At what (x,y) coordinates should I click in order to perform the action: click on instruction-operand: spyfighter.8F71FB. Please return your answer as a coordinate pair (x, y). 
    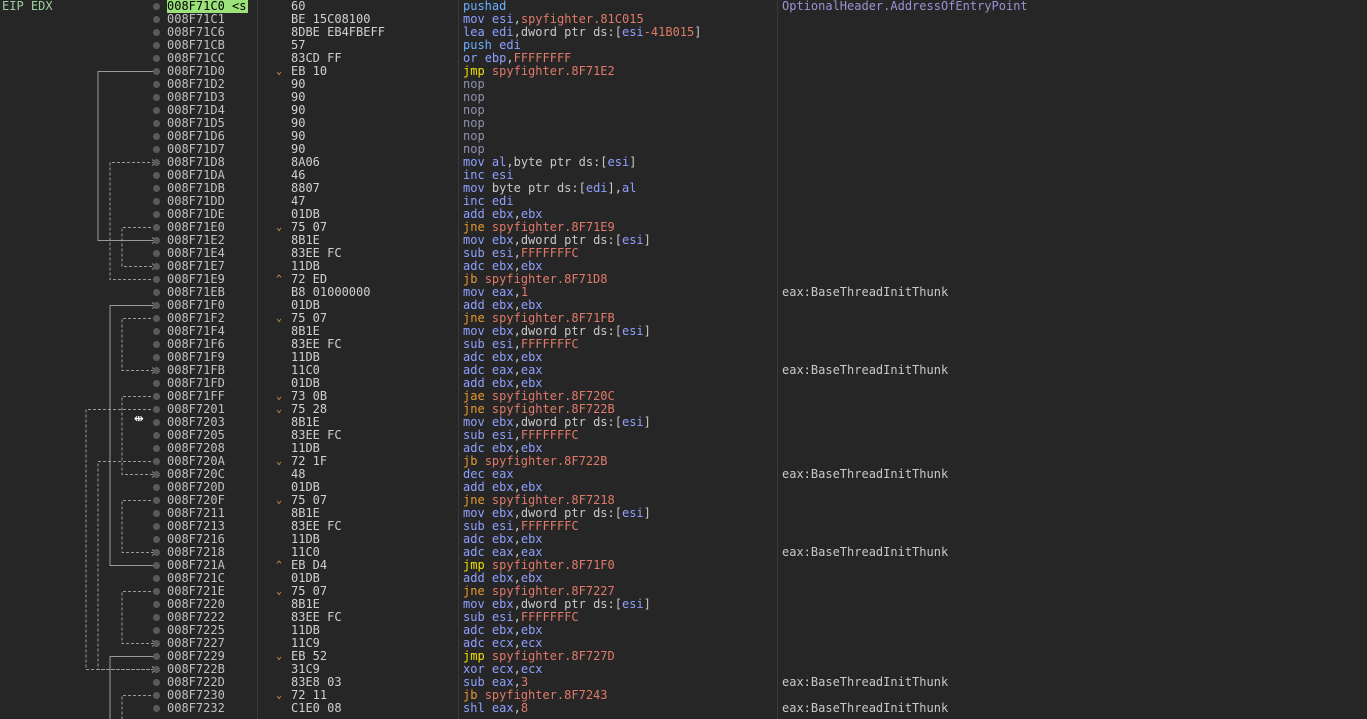
    Looking at the image, I should click on (553, 318).